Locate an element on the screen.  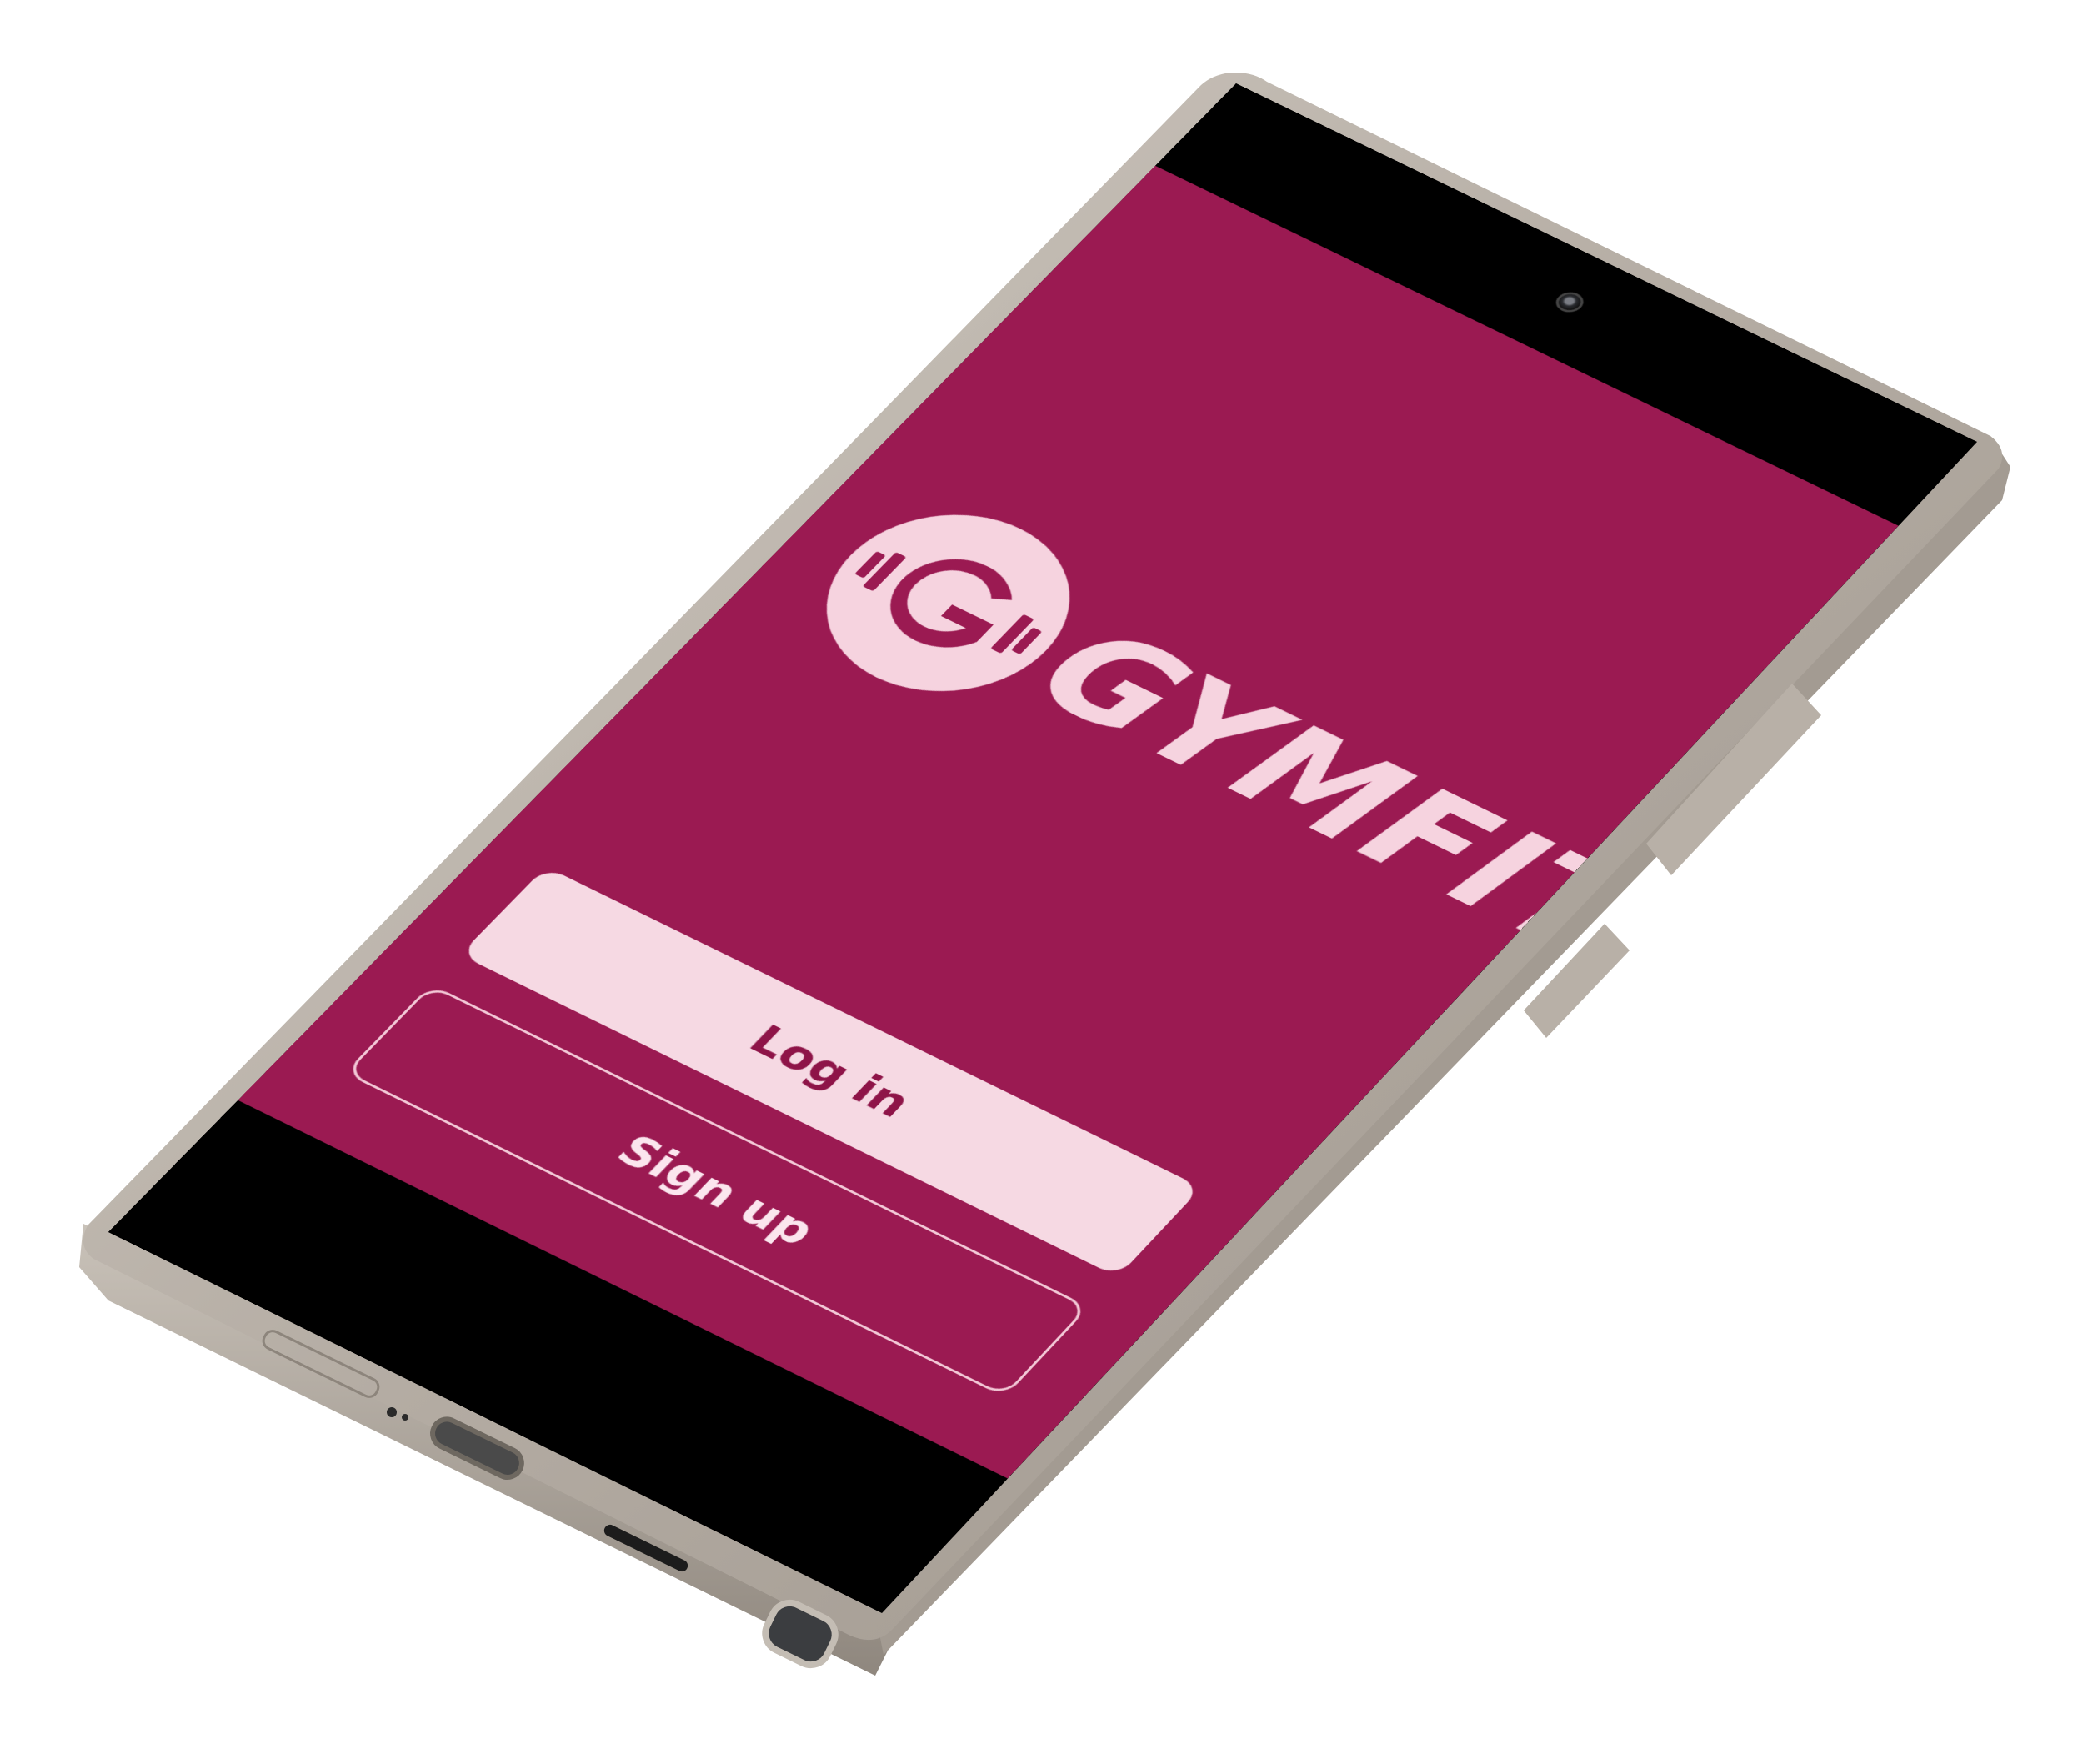
microphone-hole is located at coordinates (392, 1412).